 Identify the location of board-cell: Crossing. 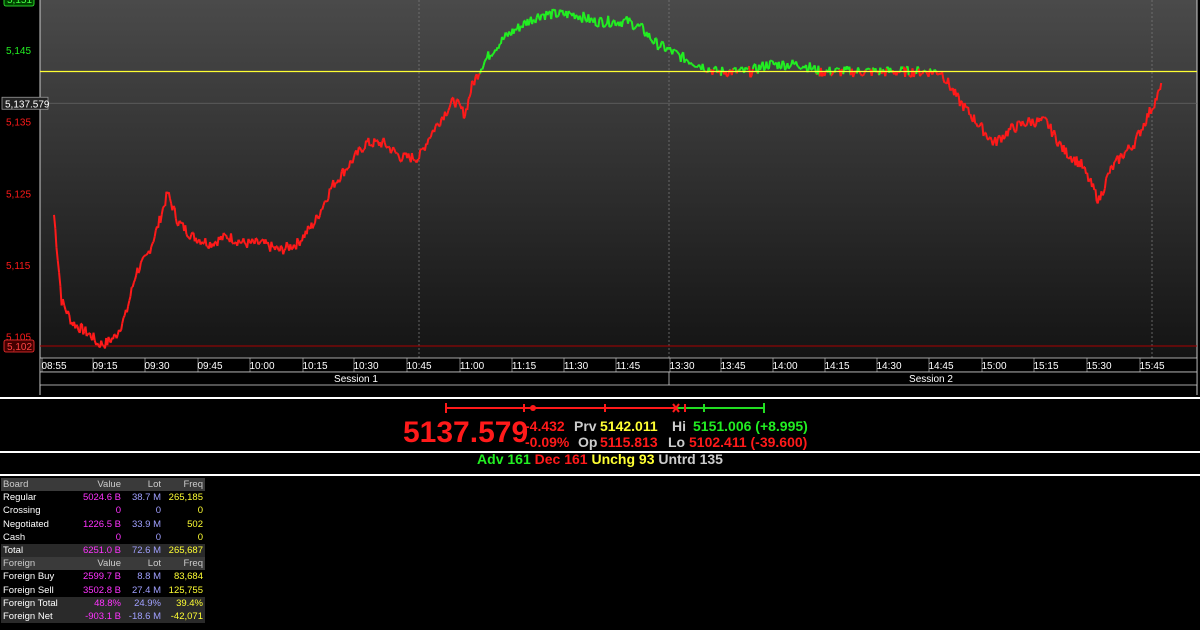
(22, 511).